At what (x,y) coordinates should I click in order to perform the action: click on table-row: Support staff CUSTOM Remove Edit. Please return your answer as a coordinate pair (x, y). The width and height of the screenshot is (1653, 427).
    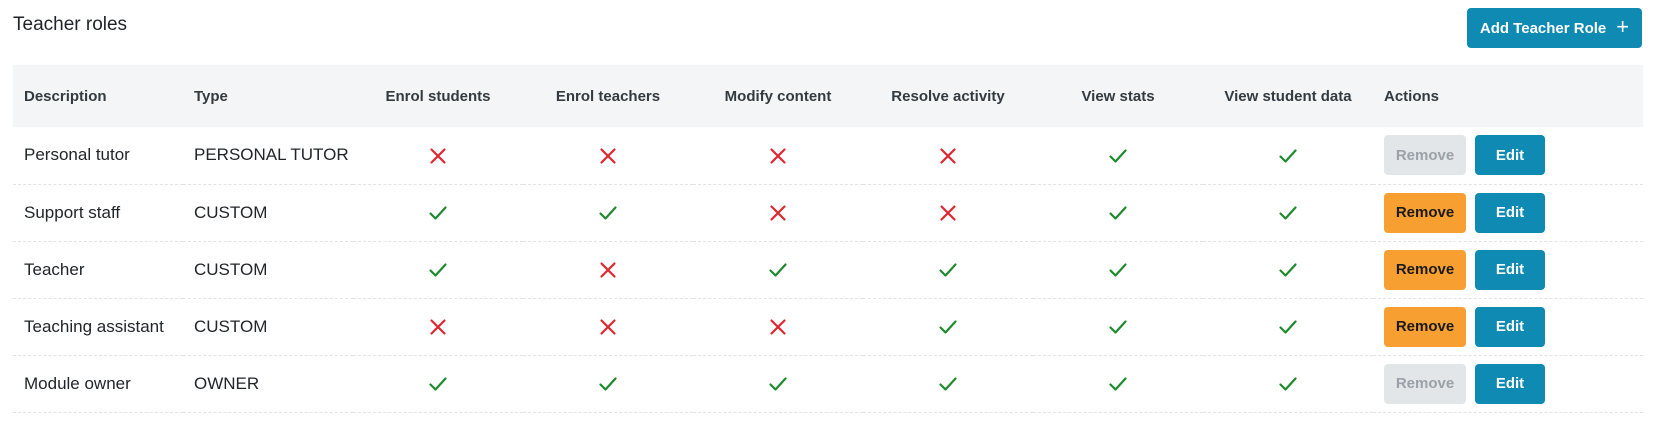
    Looking at the image, I should click on (828, 212).